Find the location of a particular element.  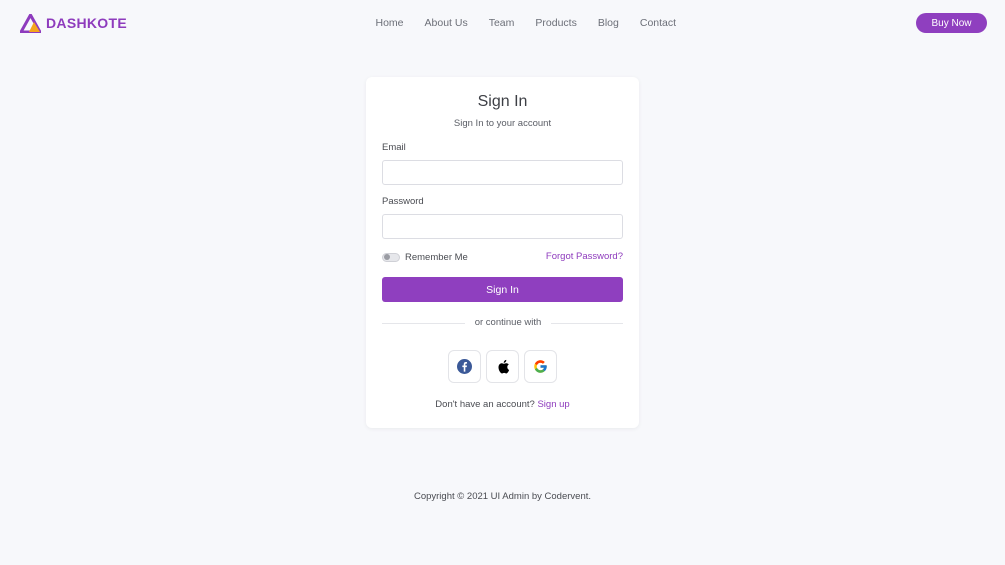

facebook-login-button is located at coordinates (464, 366).